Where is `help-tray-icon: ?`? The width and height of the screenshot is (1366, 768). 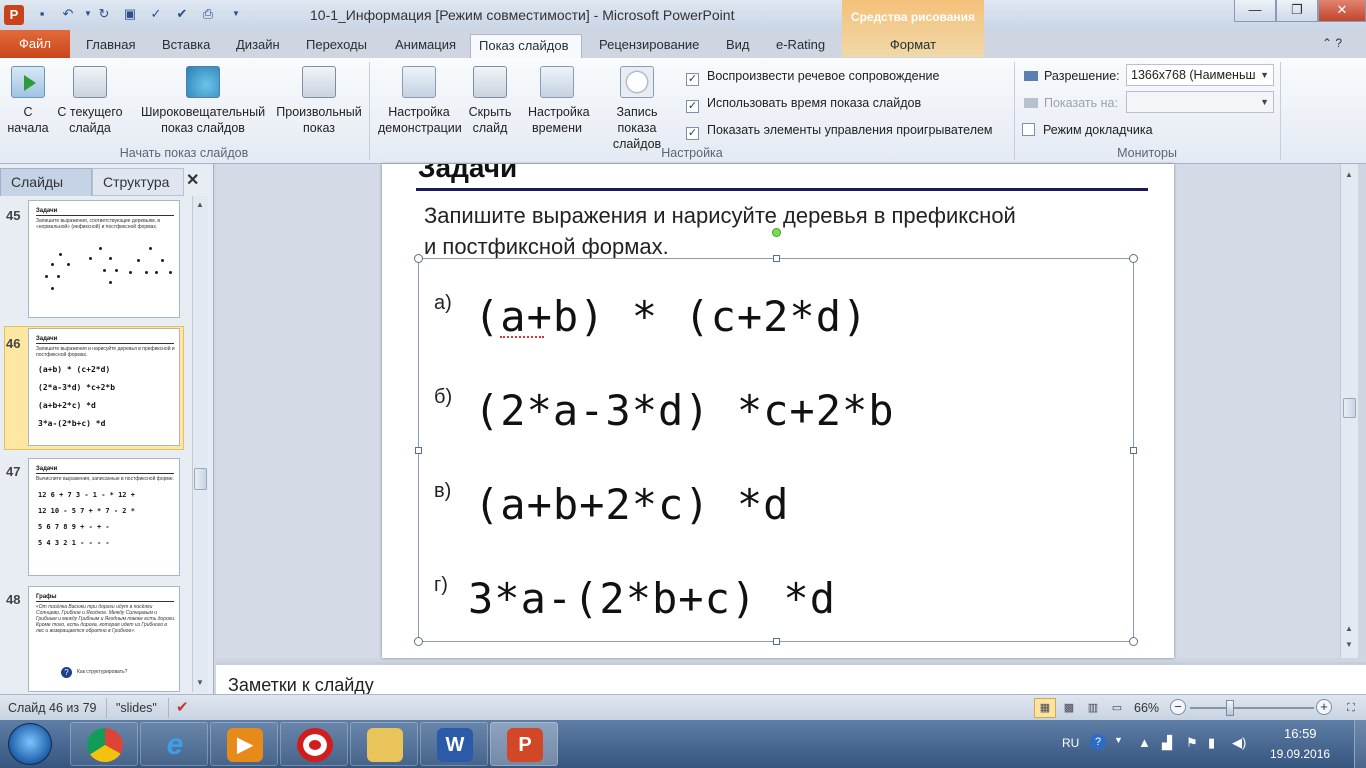
help-tray-icon: ? is located at coordinates (1098, 742).